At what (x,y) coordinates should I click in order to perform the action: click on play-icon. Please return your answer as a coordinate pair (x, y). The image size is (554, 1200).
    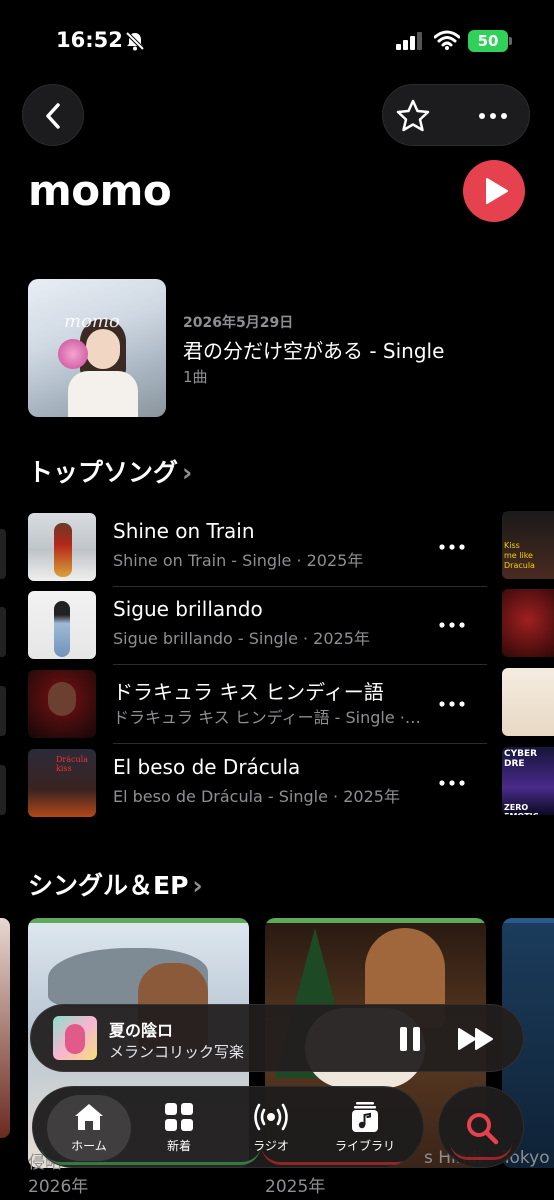
    Looking at the image, I should click on (497, 191).